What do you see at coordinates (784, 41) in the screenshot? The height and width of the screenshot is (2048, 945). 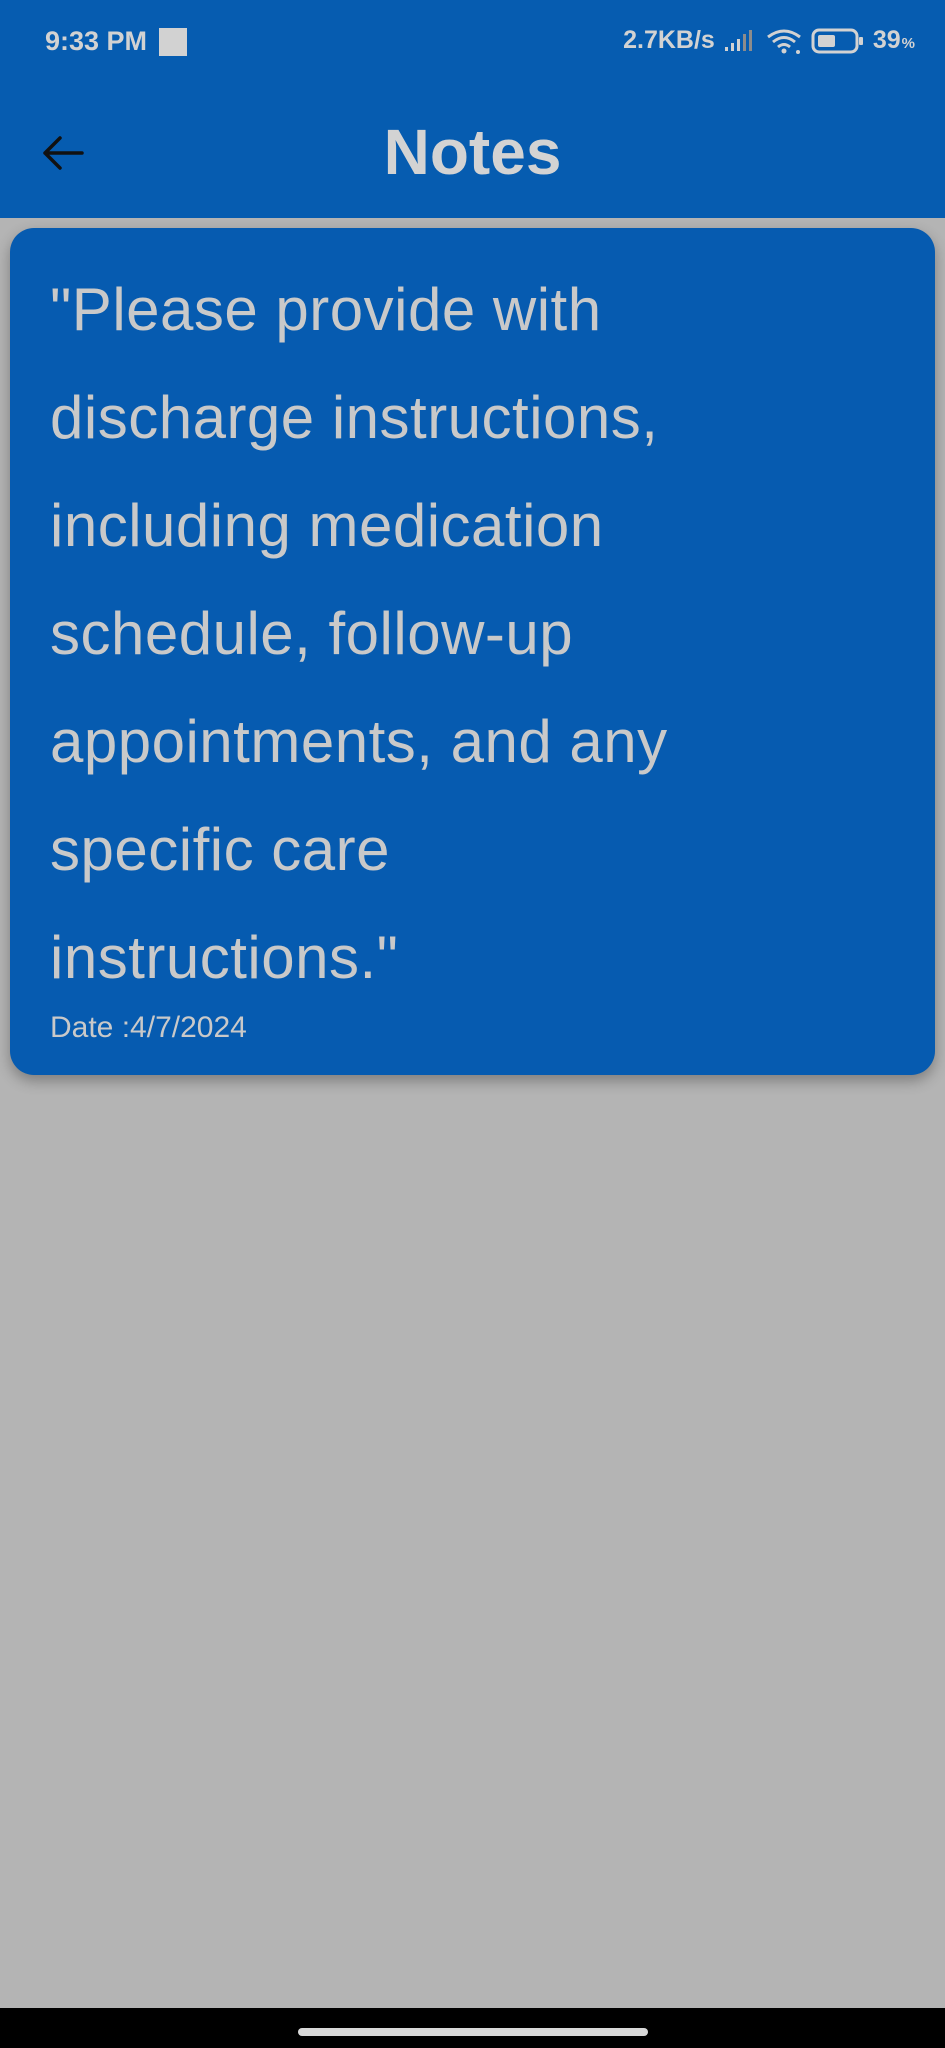 I see `wifi-icon` at bounding box center [784, 41].